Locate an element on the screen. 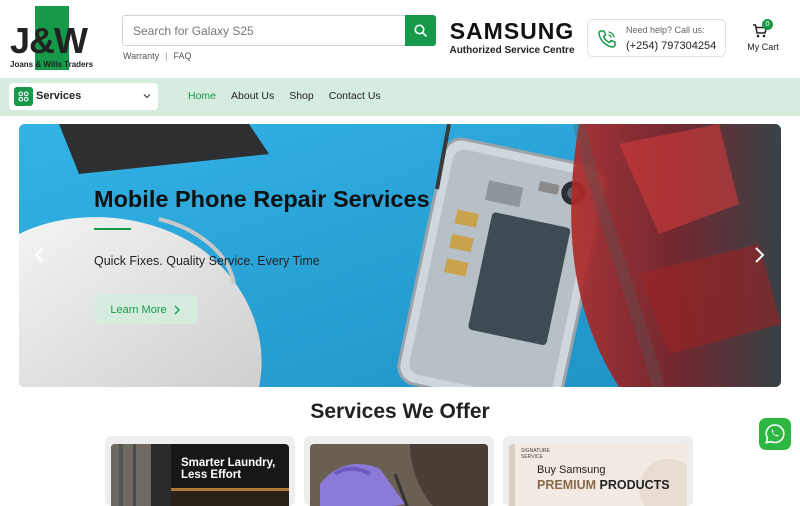  top-links: Warranty | FAQ is located at coordinates (157, 56).